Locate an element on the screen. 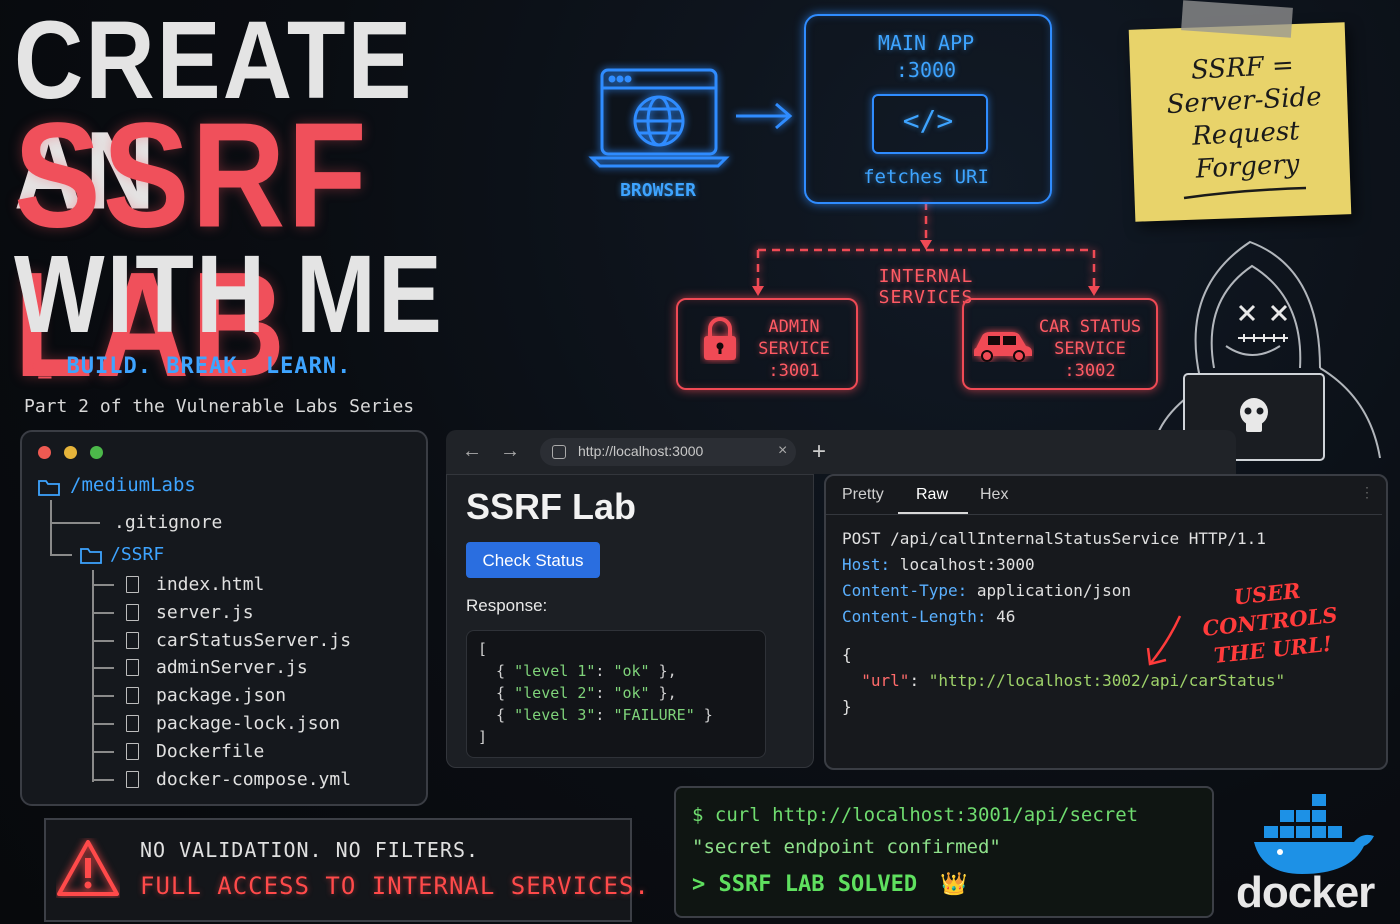 This screenshot has height=924, width=1400. response-row: { "level 1": "ok" }, is located at coordinates (577, 671).